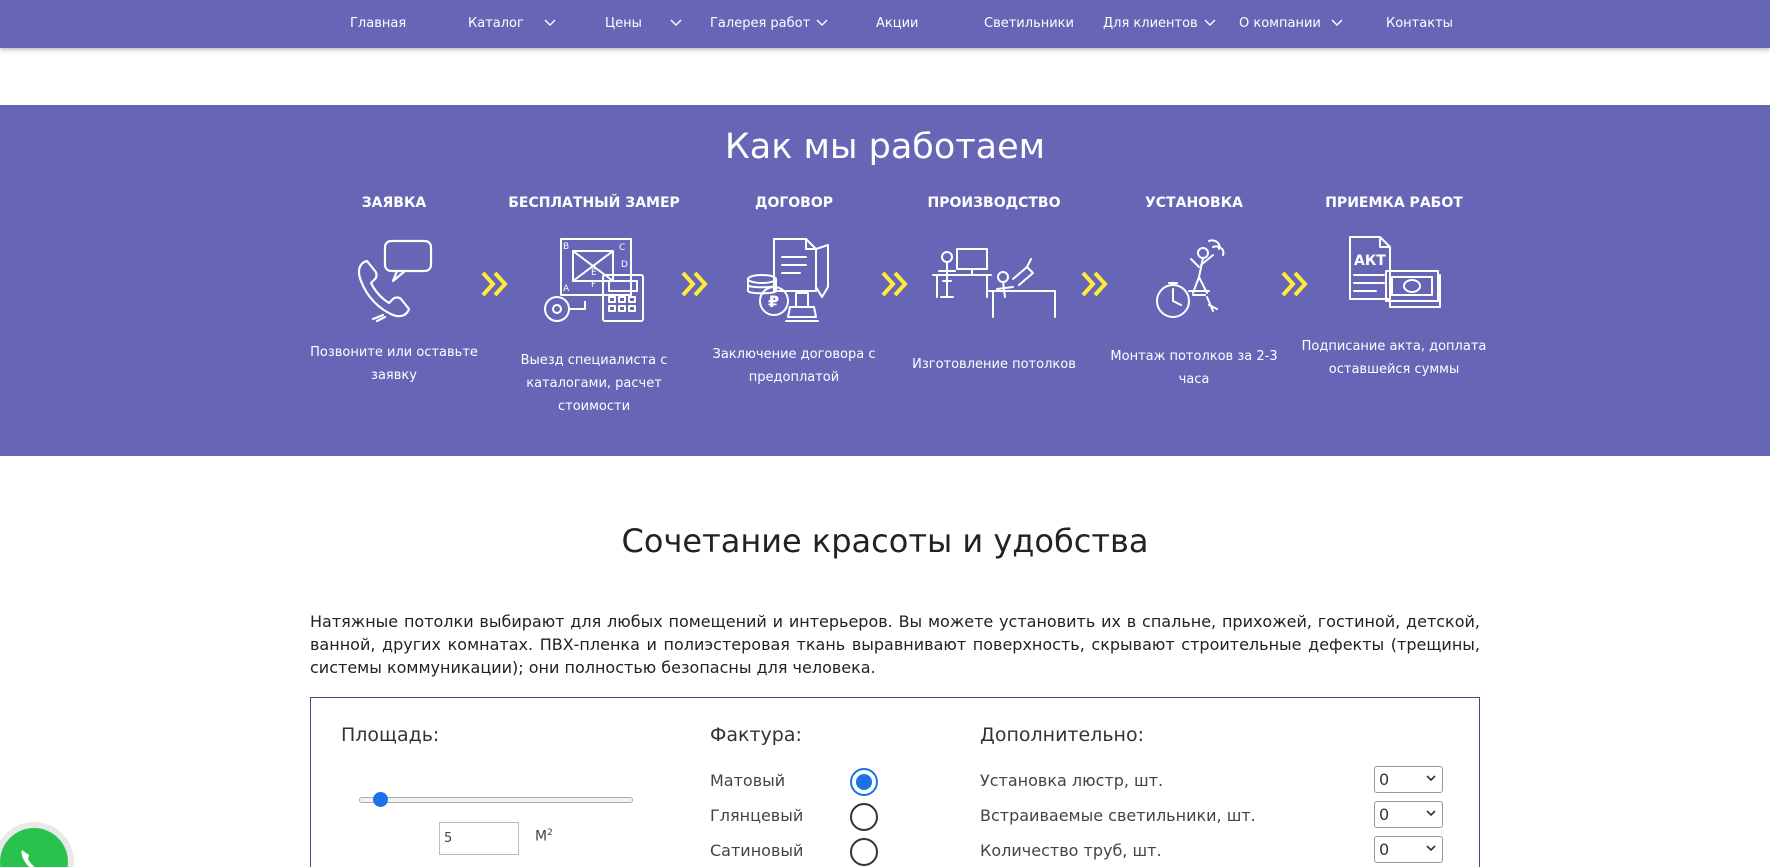 This screenshot has height=867, width=1770. What do you see at coordinates (864, 817) in the screenshot?
I see `texture-radio-glossy` at bounding box center [864, 817].